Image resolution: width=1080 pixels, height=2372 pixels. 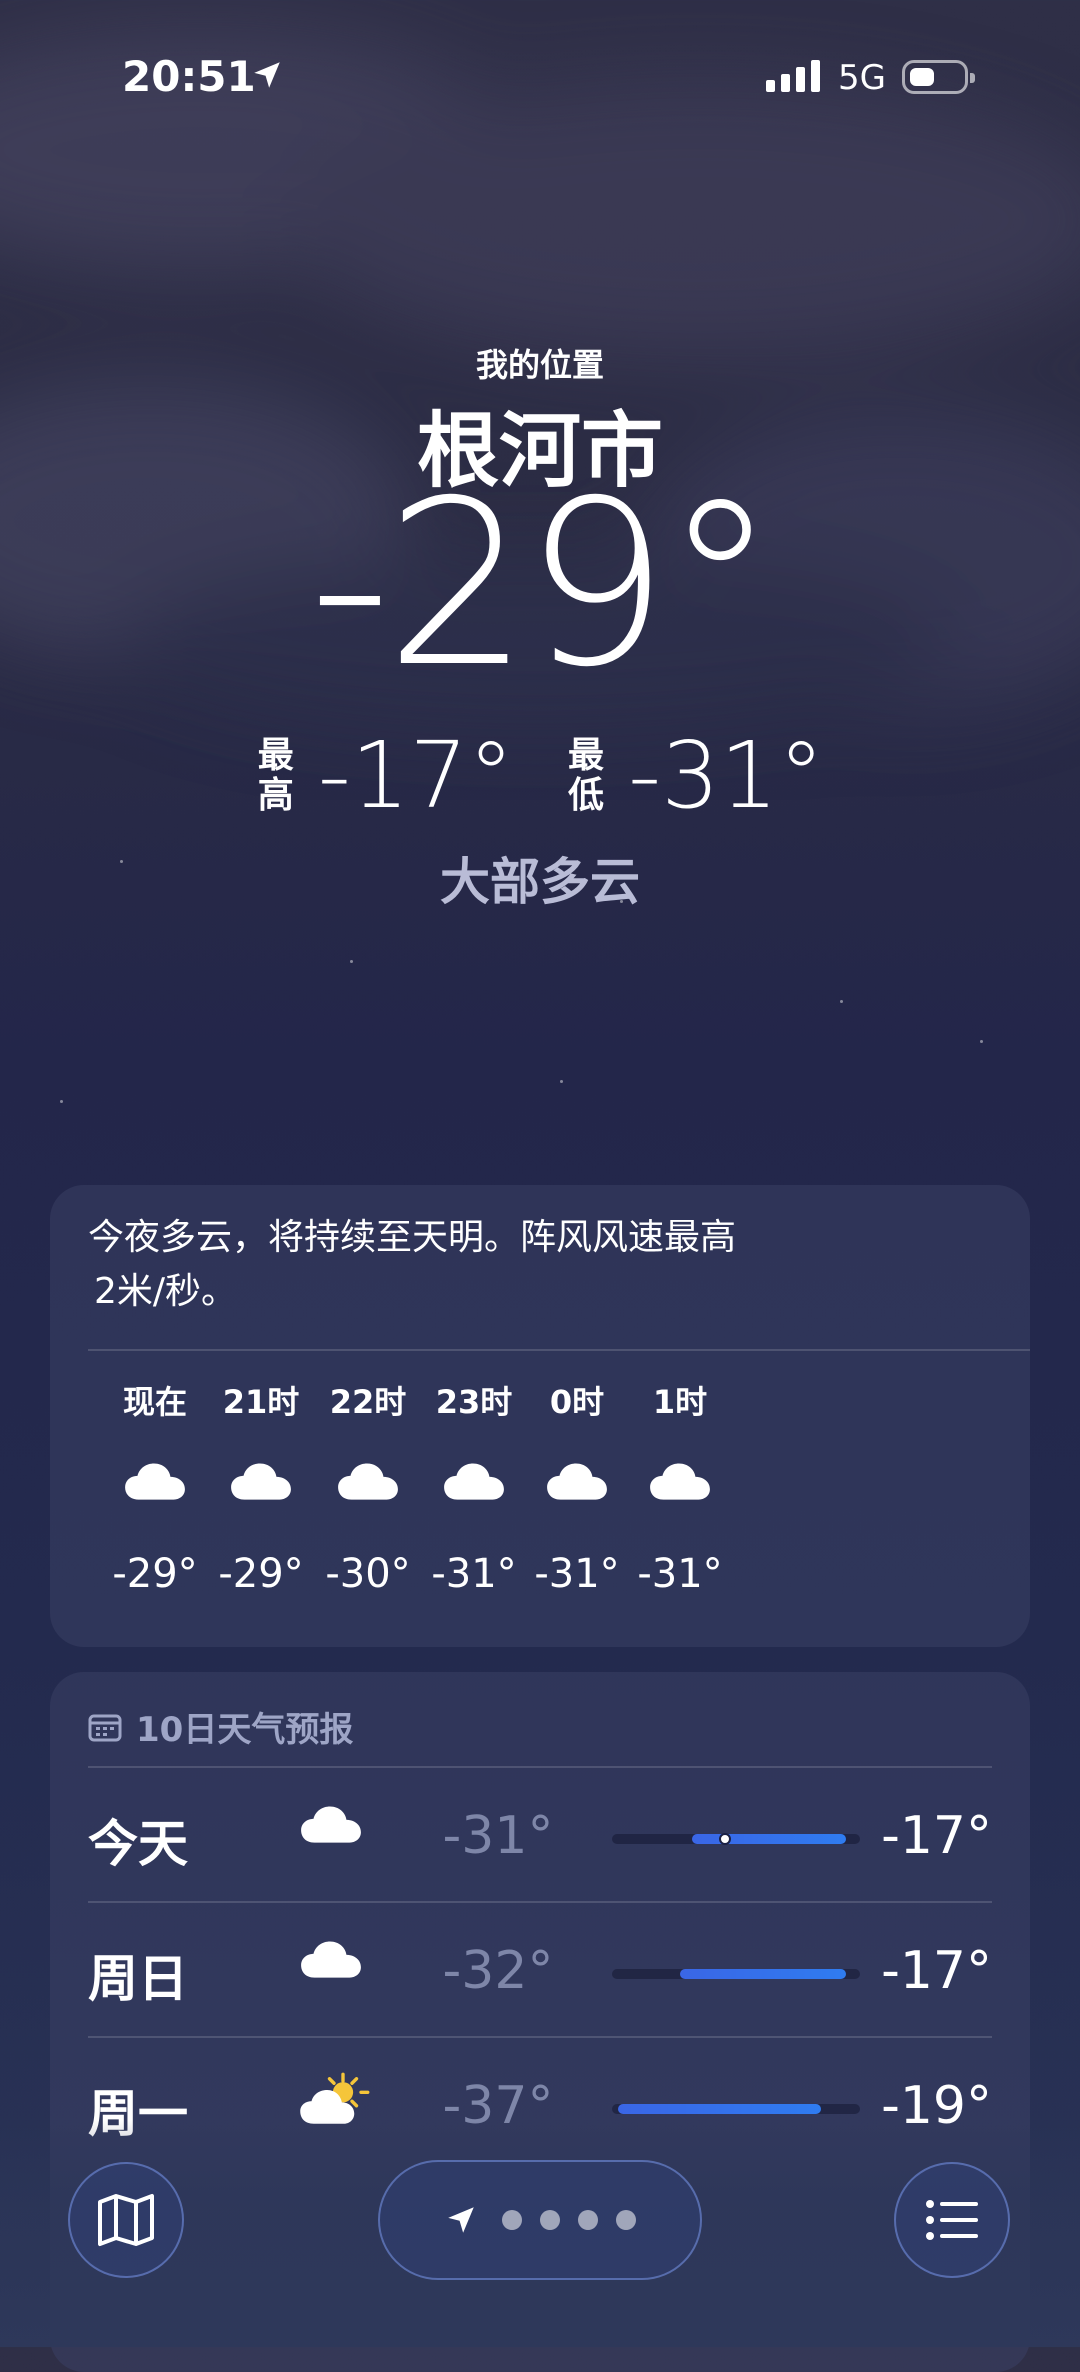 What do you see at coordinates (542, 584) in the screenshot?
I see `current-temperature: -29°` at bounding box center [542, 584].